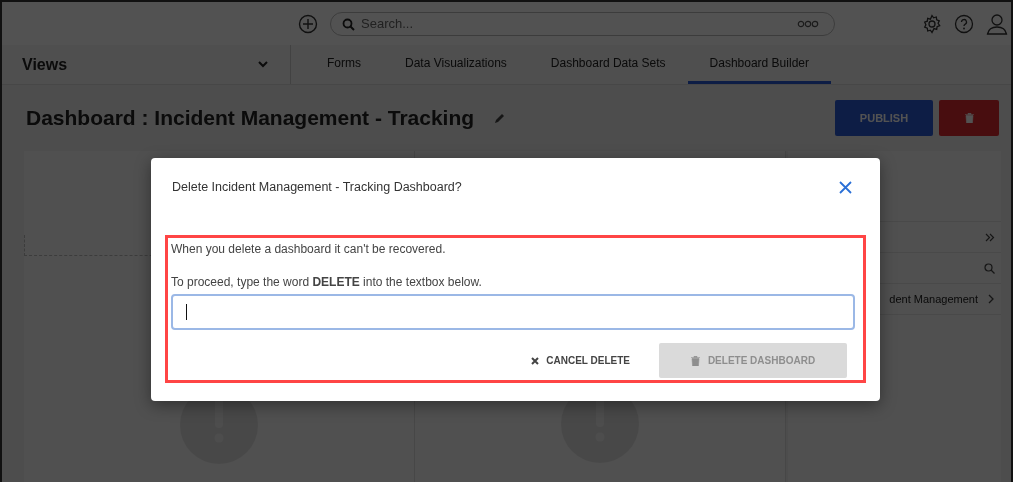  I want to click on chevron-right-icon, so click(991, 299).